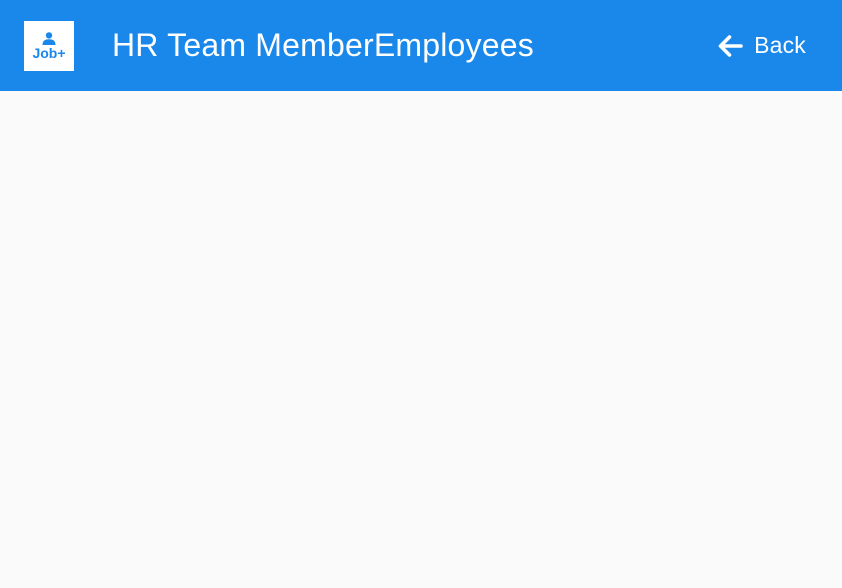  I want to click on back-button-label: Back, so click(780, 45).